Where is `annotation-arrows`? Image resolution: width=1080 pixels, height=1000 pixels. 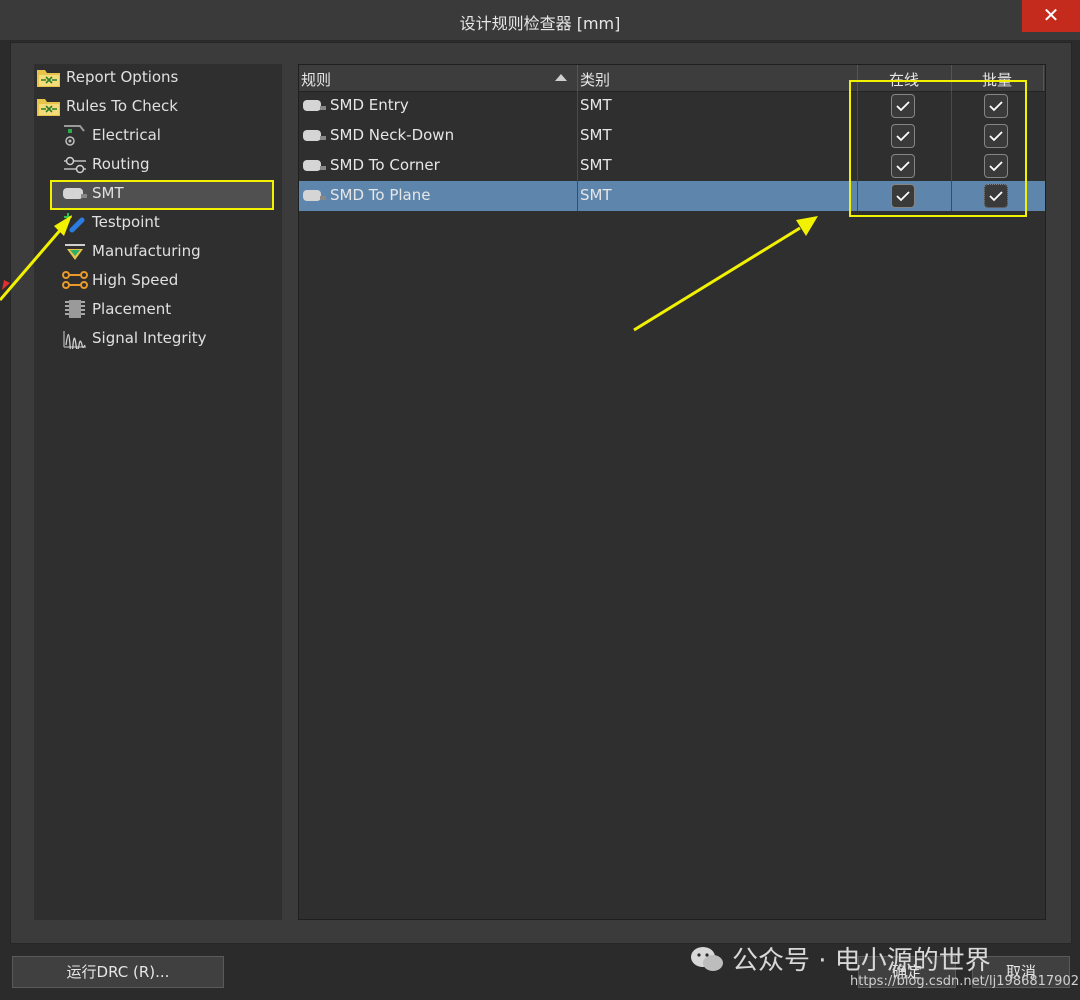 annotation-arrows is located at coordinates (409, 273).